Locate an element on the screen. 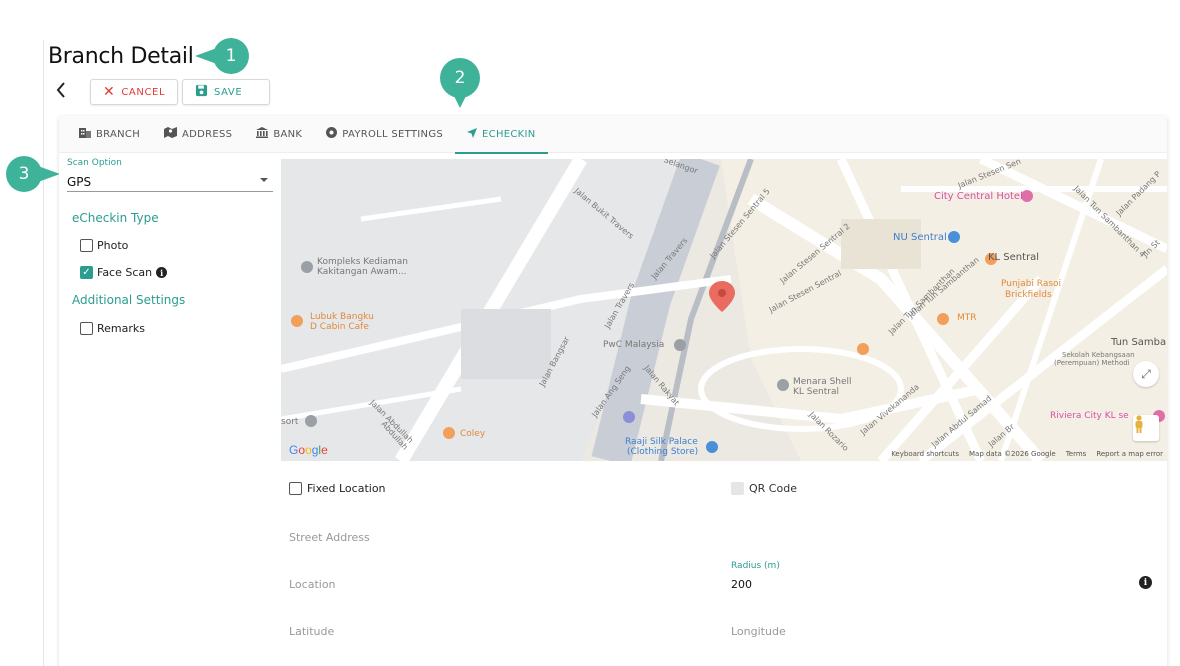 The height and width of the screenshot is (666, 1180). save-button-label: SAVE is located at coordinates (228, 92).